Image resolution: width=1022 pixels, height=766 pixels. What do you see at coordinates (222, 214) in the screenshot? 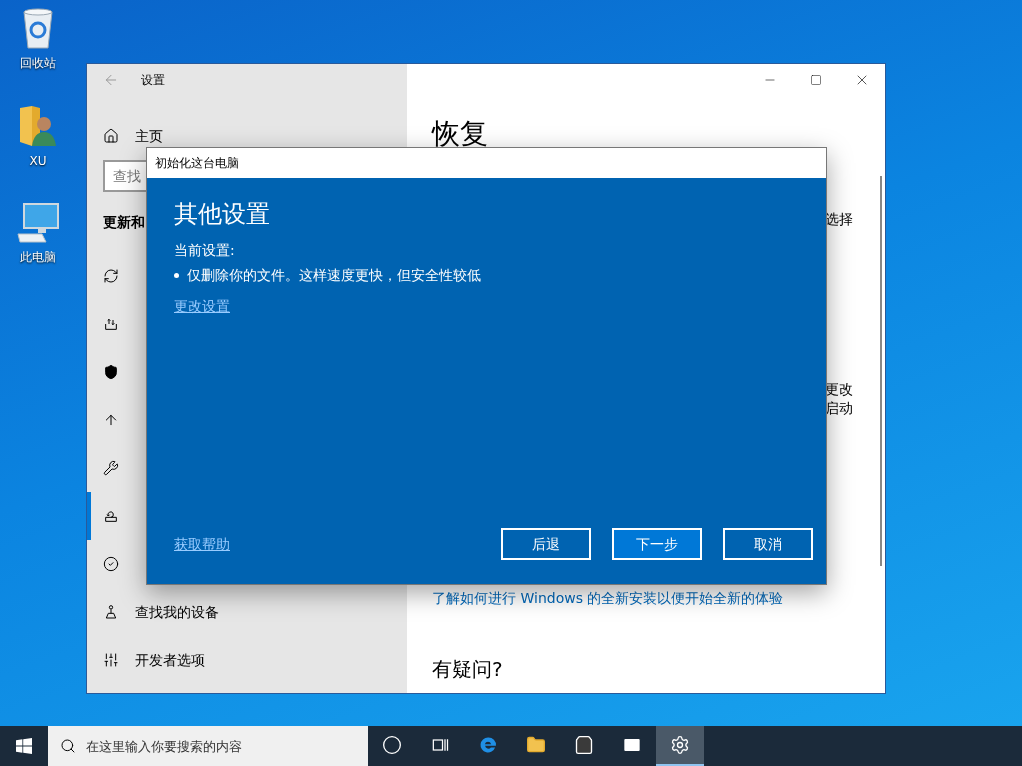
I see `dialog-heading: 其他设置` at bounding box center [222, 214].